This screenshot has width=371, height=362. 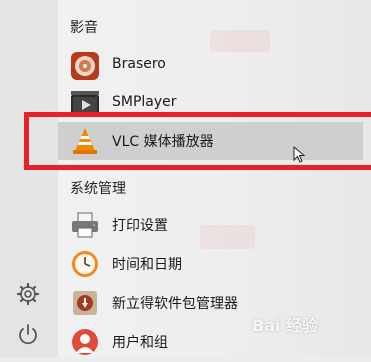 I want to click on app-label: 打印设置, so click(x=140, y=226).